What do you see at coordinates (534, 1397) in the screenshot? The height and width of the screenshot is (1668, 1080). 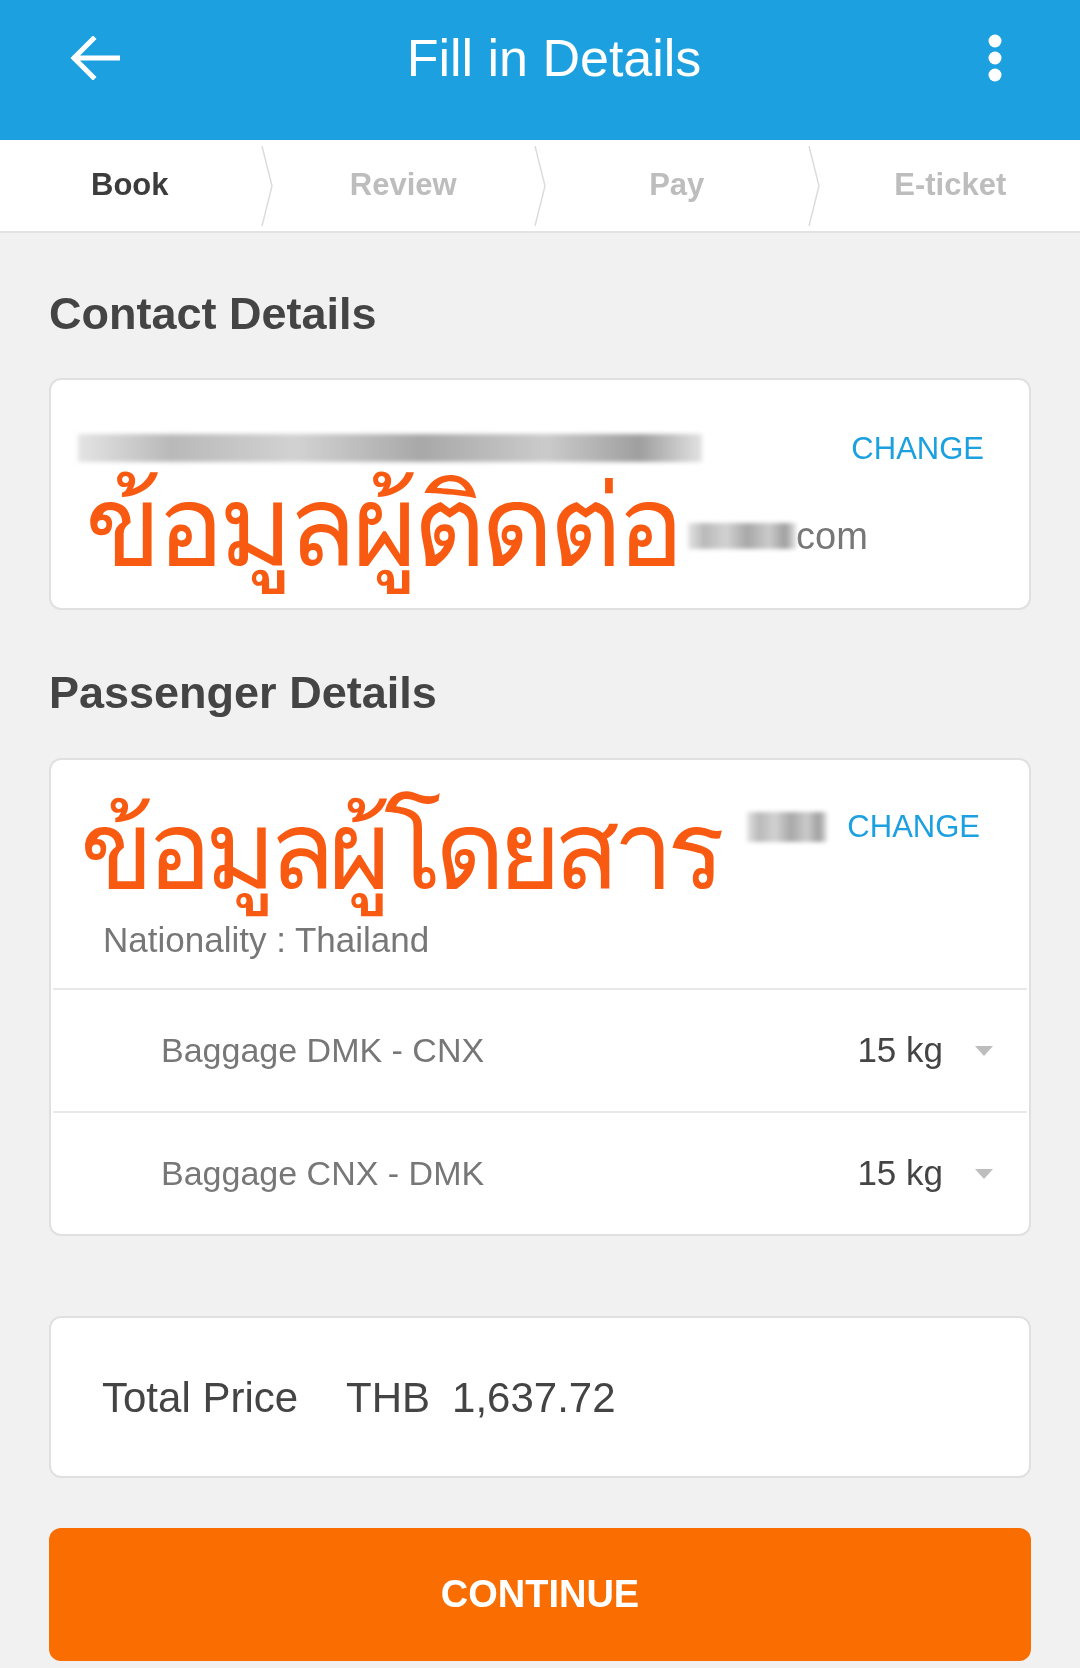 I see `price-amount: 1,637.72` at bounding box center [534, 1397].